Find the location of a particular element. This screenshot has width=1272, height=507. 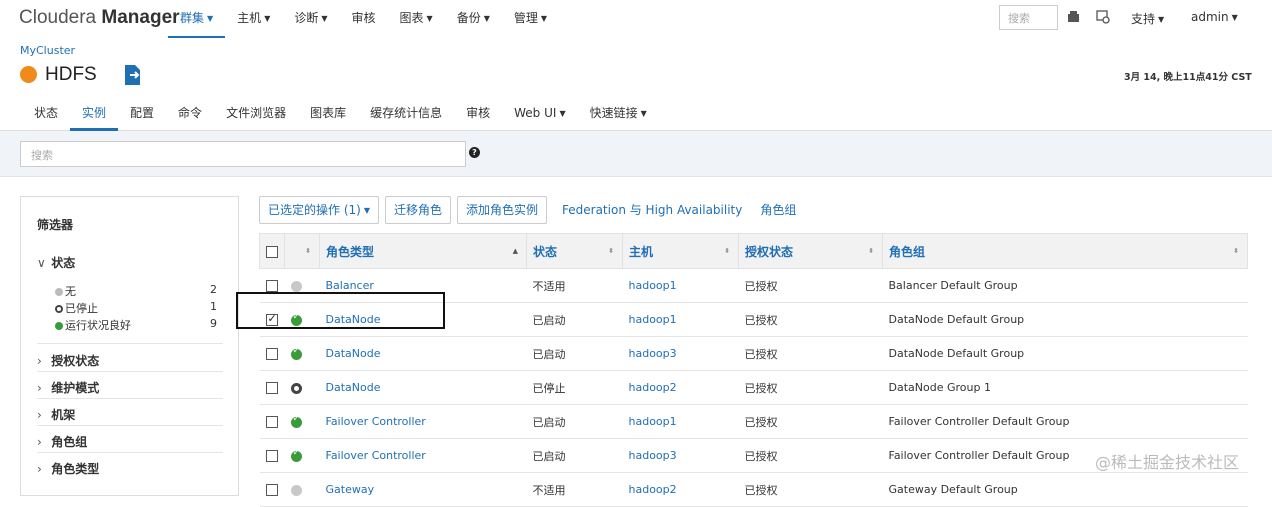

column-state: 状态 ⬍ is located at coordinates (574, 251).